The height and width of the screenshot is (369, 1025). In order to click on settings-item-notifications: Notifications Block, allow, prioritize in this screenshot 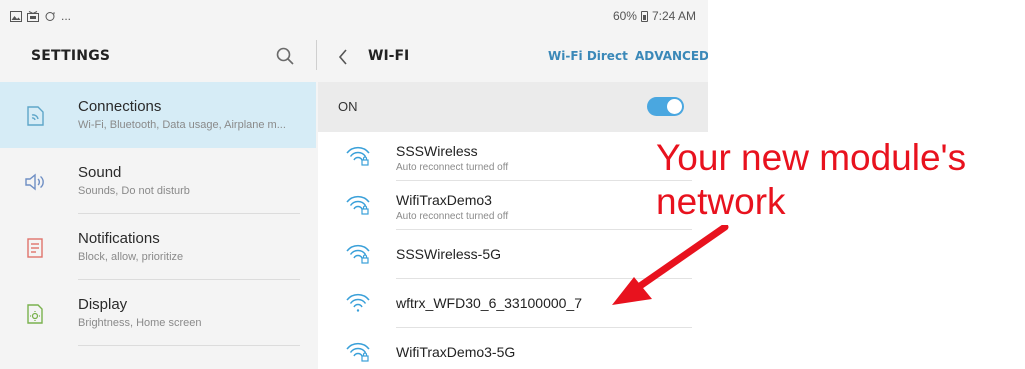, I will do `click(158, 247)`.